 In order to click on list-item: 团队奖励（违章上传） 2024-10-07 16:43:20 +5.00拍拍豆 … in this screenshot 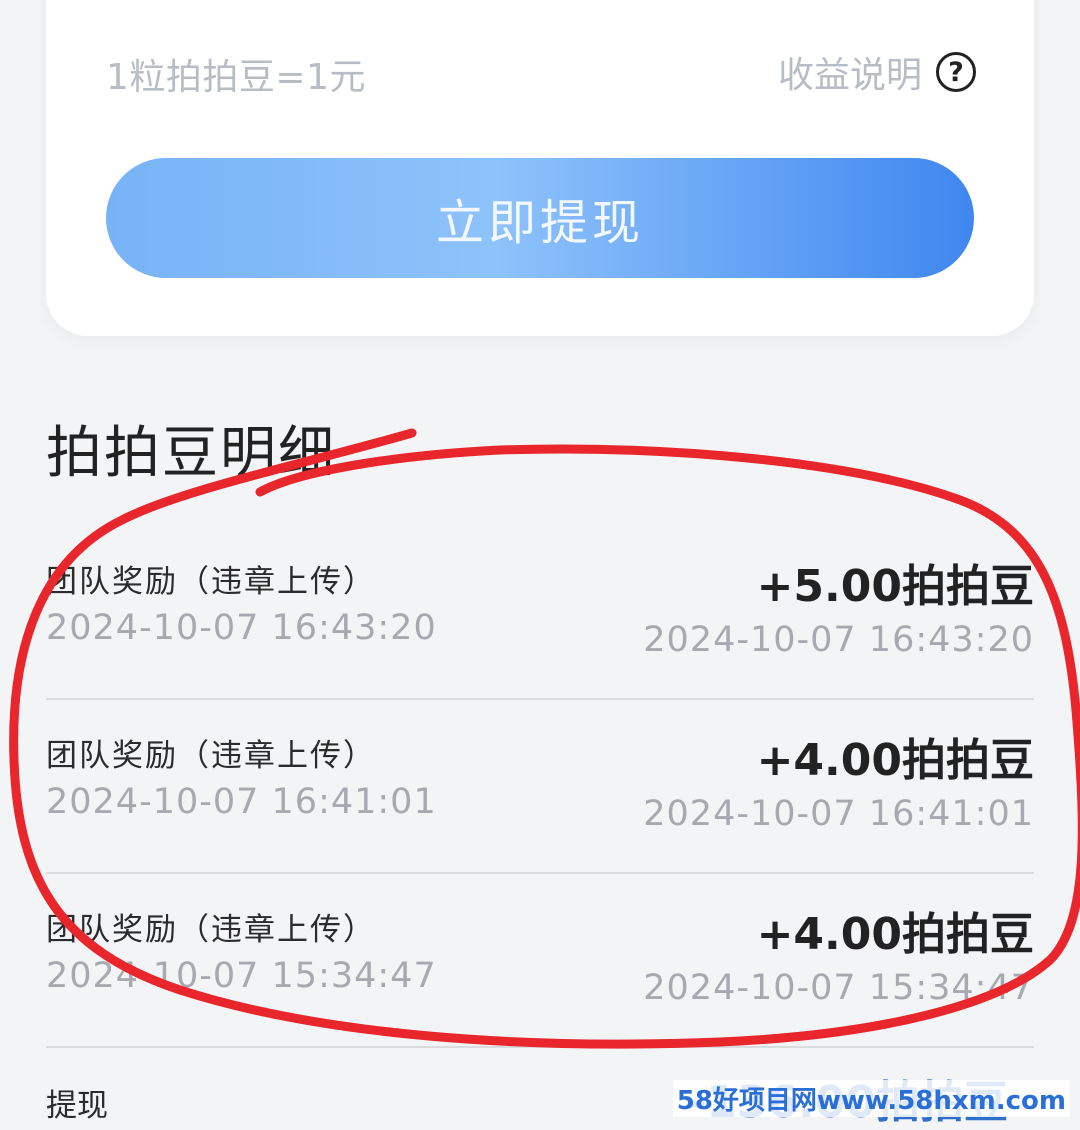, I will do `click(540, 613)`.